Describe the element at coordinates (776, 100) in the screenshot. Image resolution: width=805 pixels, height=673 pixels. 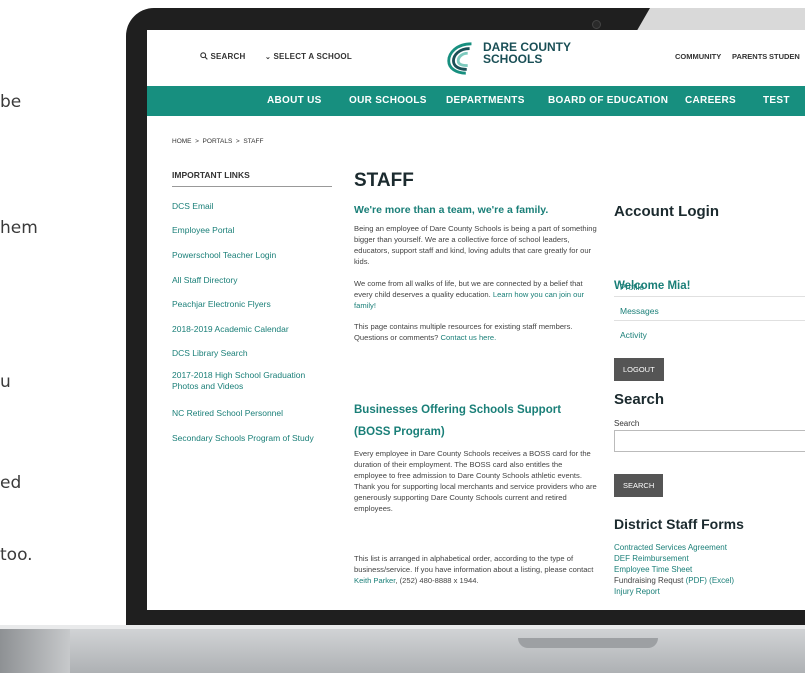
I see `nav-test: TEST` at that location.